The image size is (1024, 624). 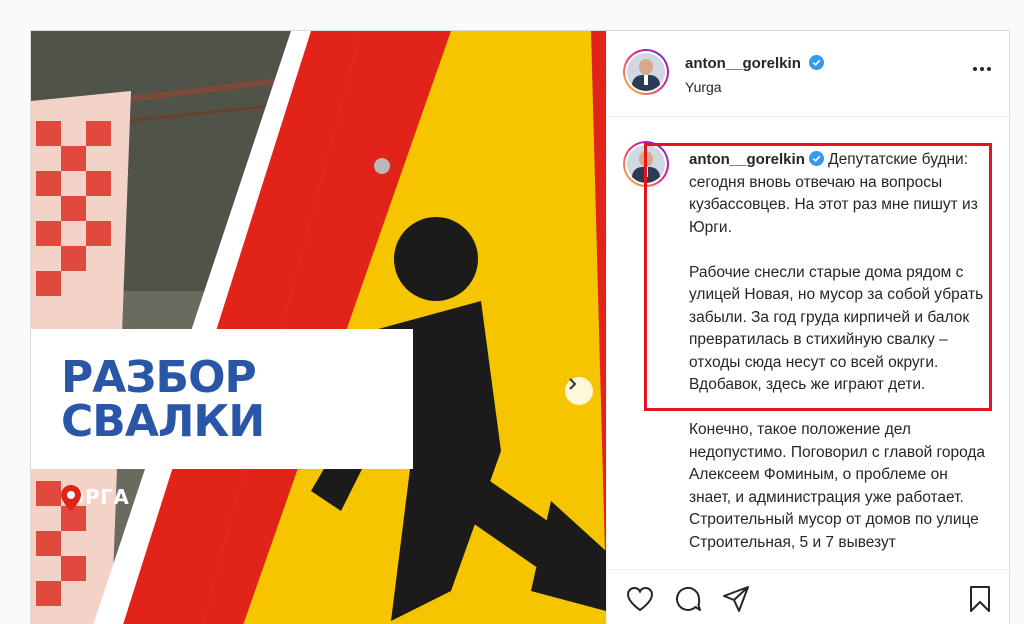 I want to click on map-pin-icon, so click(x=71, y=498).